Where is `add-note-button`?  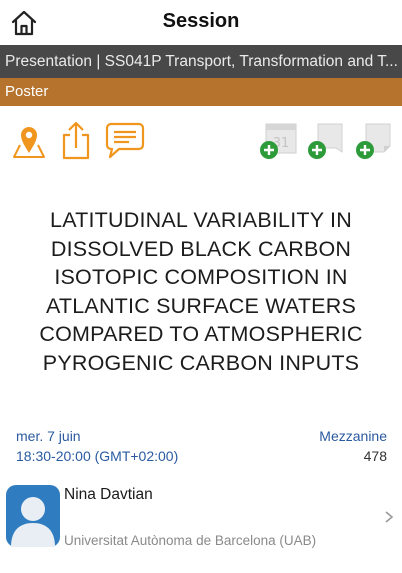
add-note-button is located at coordinates (374, 143).